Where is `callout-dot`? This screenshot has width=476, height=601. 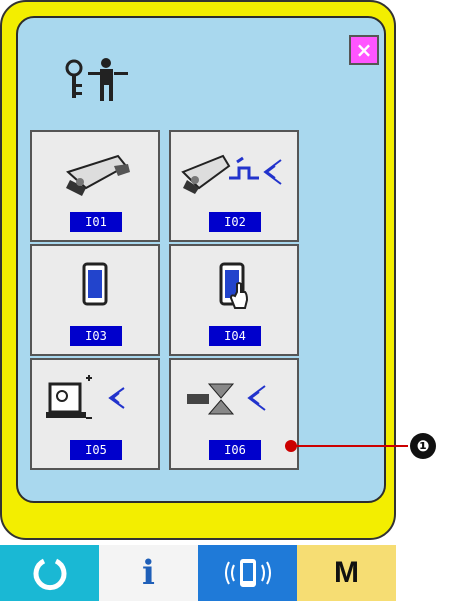 callout-dot is located at coordinates (291, 446).